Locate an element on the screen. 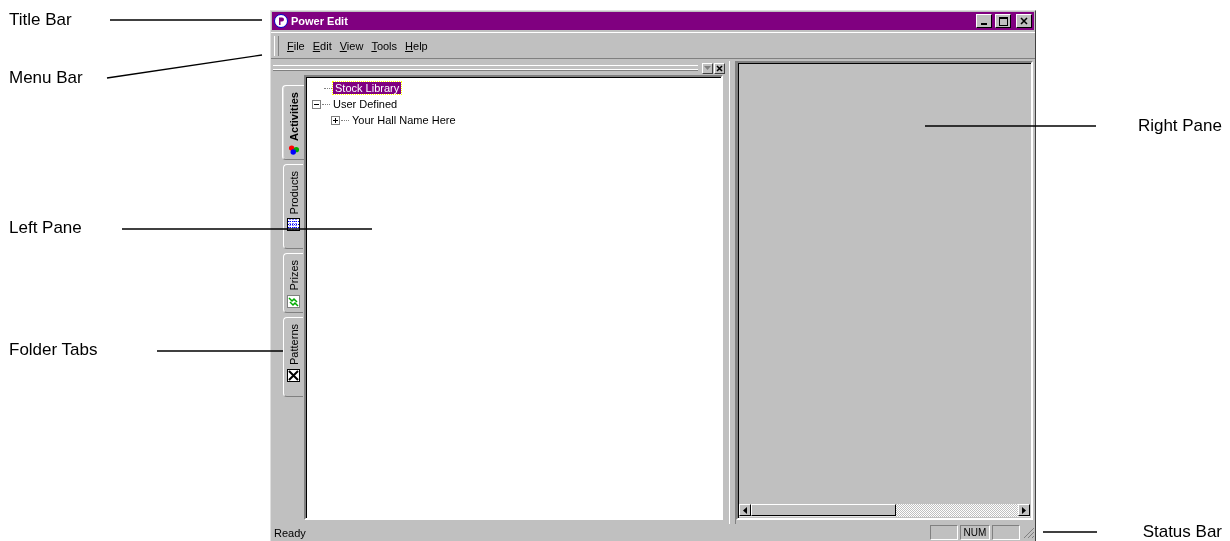  annotation-label: Right Pane is located at coordinates (1179, 126).